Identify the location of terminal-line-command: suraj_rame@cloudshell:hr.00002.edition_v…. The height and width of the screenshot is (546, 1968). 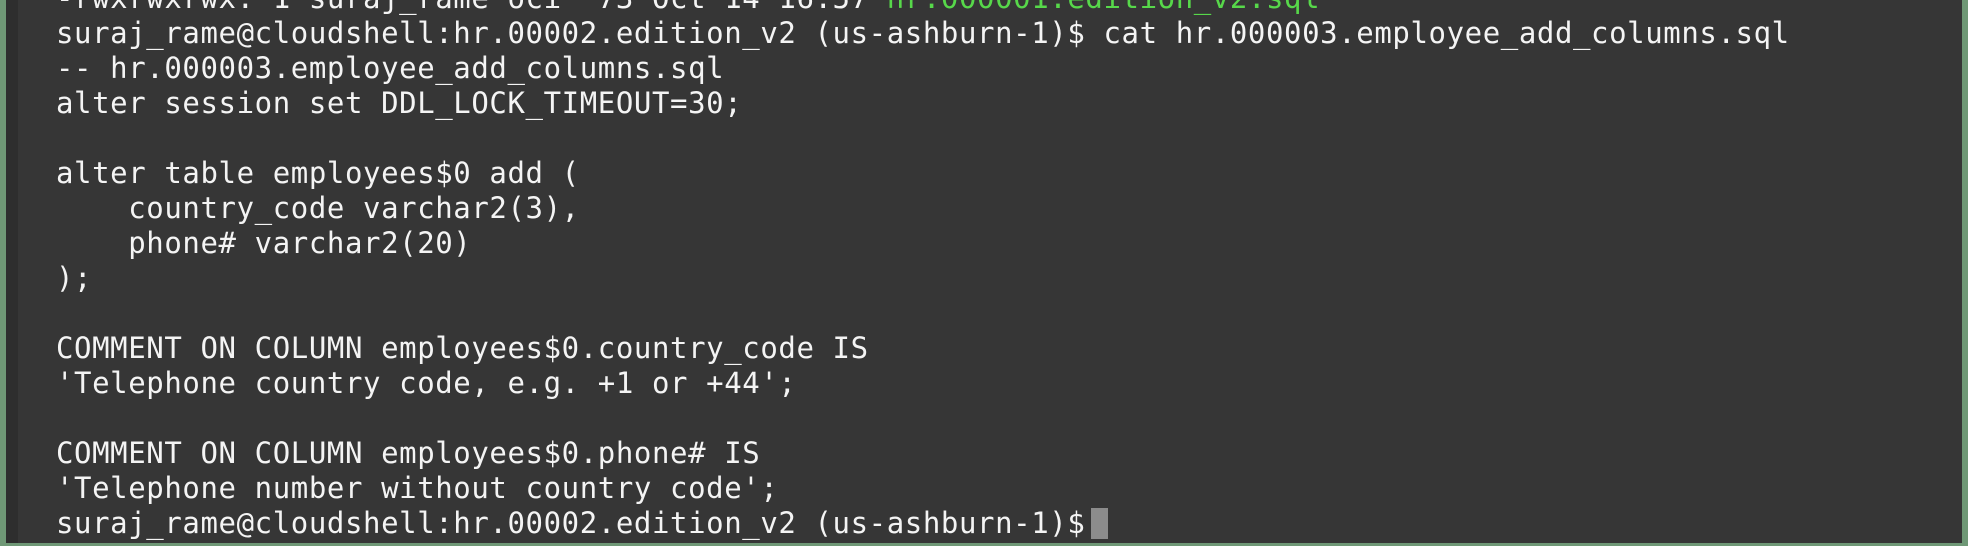
(923, 33).